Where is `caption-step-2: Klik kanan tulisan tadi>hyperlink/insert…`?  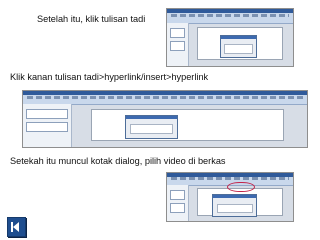 caption-step-2: Klik kanan tulisan tadi>hyperlink/insert… is located at coordinates (109, 77).